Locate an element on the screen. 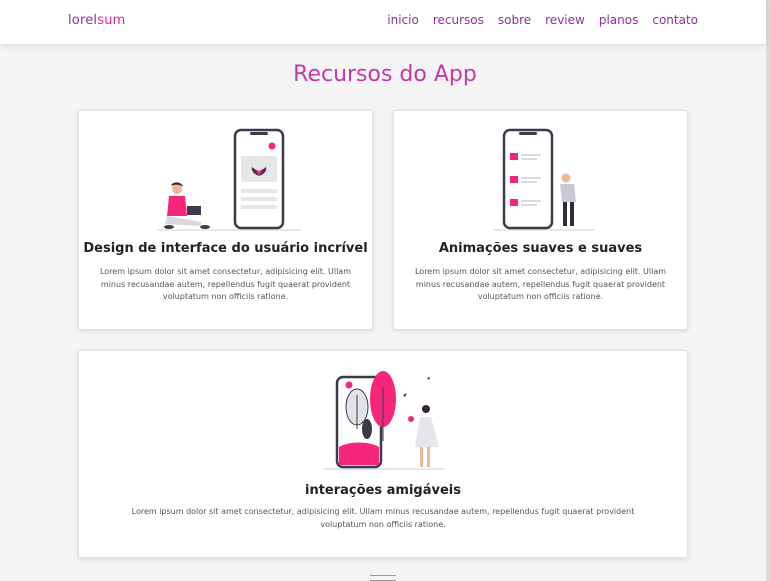  card-title: Animações suaves e suaves is located at coordinates (540, 248).